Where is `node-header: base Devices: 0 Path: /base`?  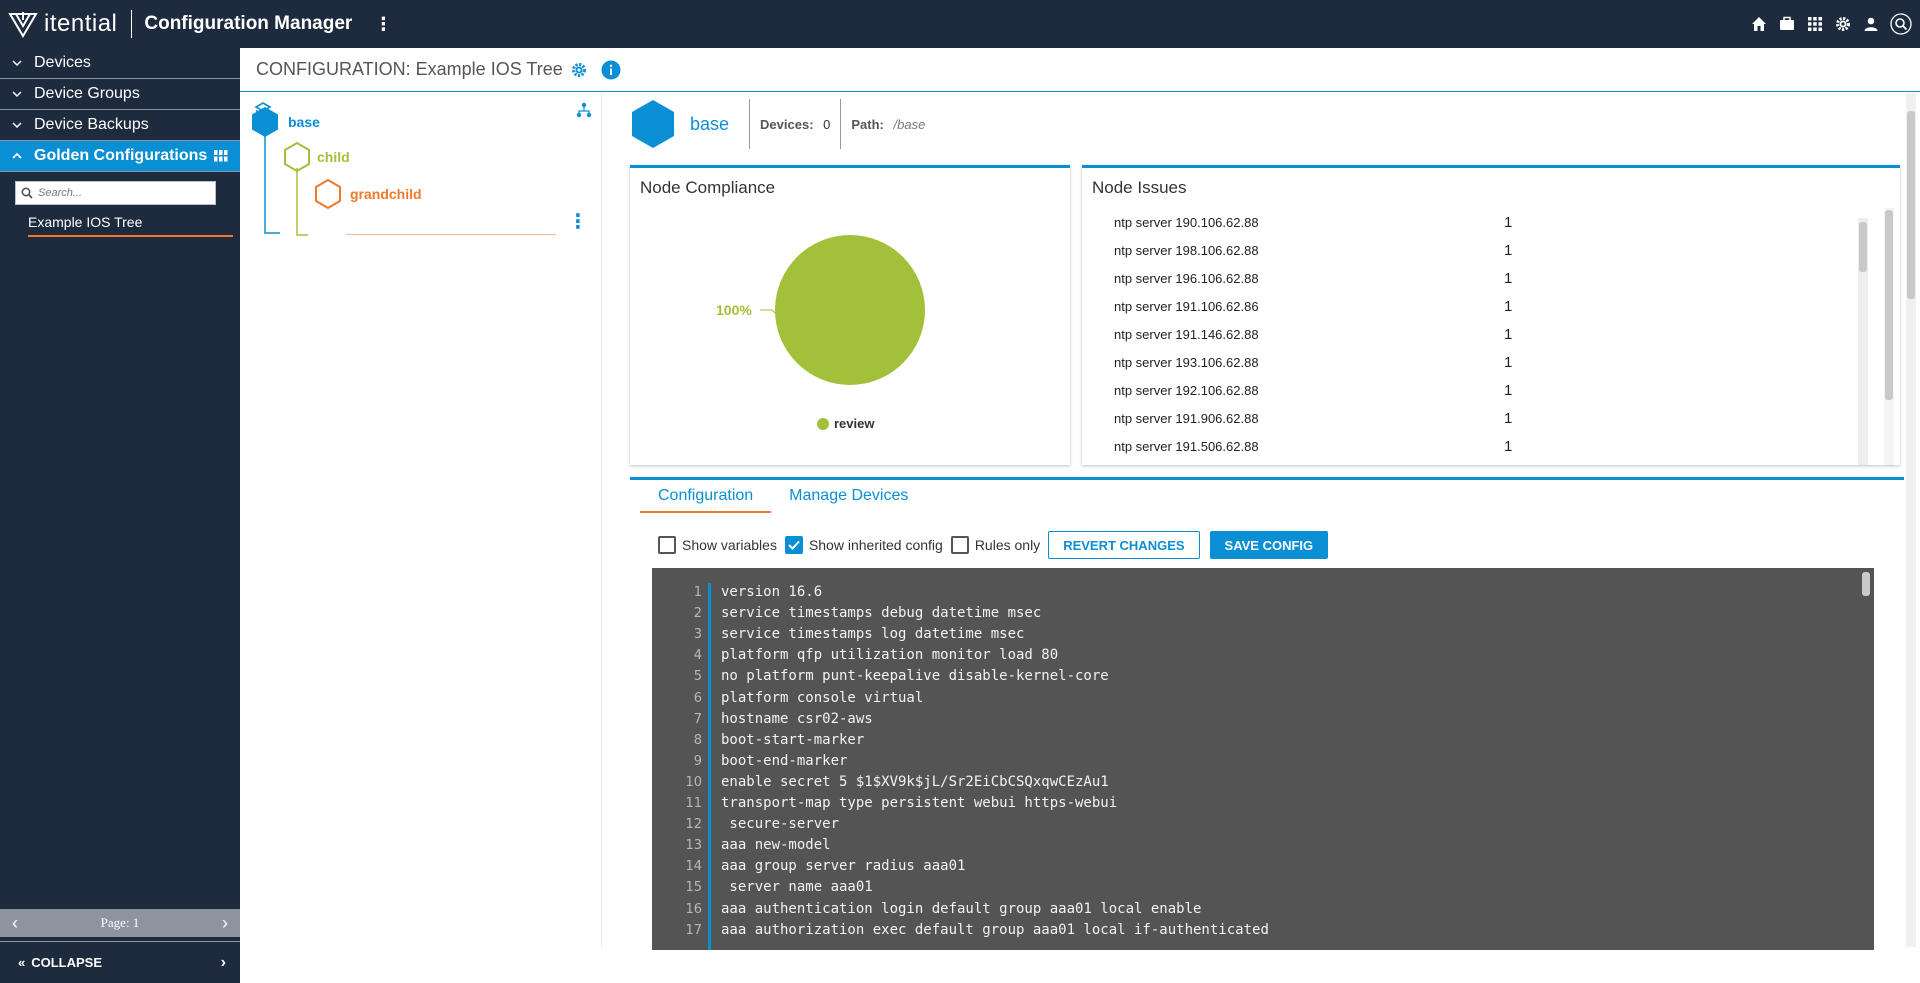
node-header: base Devices: 0 Path: /base is located at coordinates (782, 124).